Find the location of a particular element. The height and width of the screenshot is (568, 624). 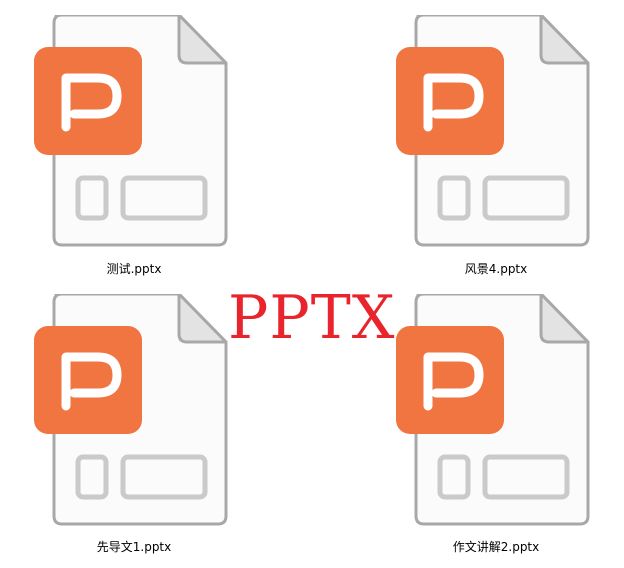

file-name: 先导文1.pptx is located at coordinates (134, 547).